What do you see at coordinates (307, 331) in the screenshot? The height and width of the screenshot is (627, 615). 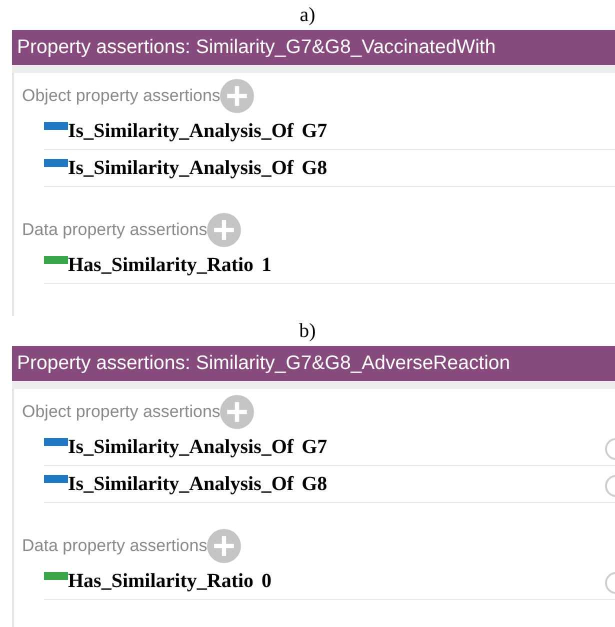 I see `figure-caption: b)` at bounding box center [307, 331].